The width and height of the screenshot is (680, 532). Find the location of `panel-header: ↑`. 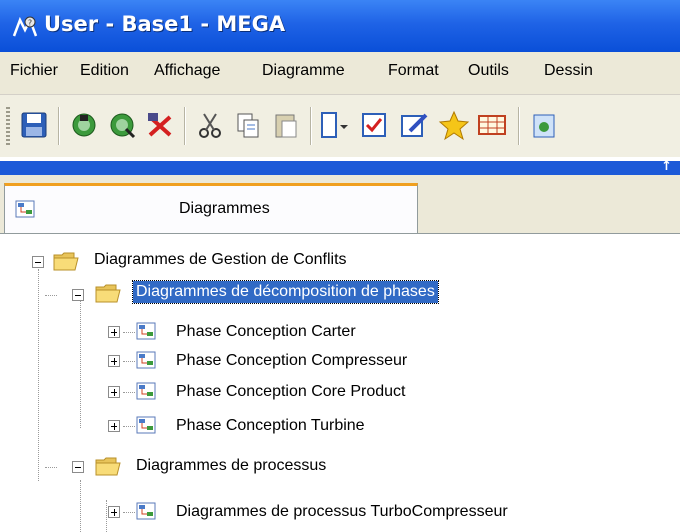

panel-header: ↑ is located at coordinates (340, 167).